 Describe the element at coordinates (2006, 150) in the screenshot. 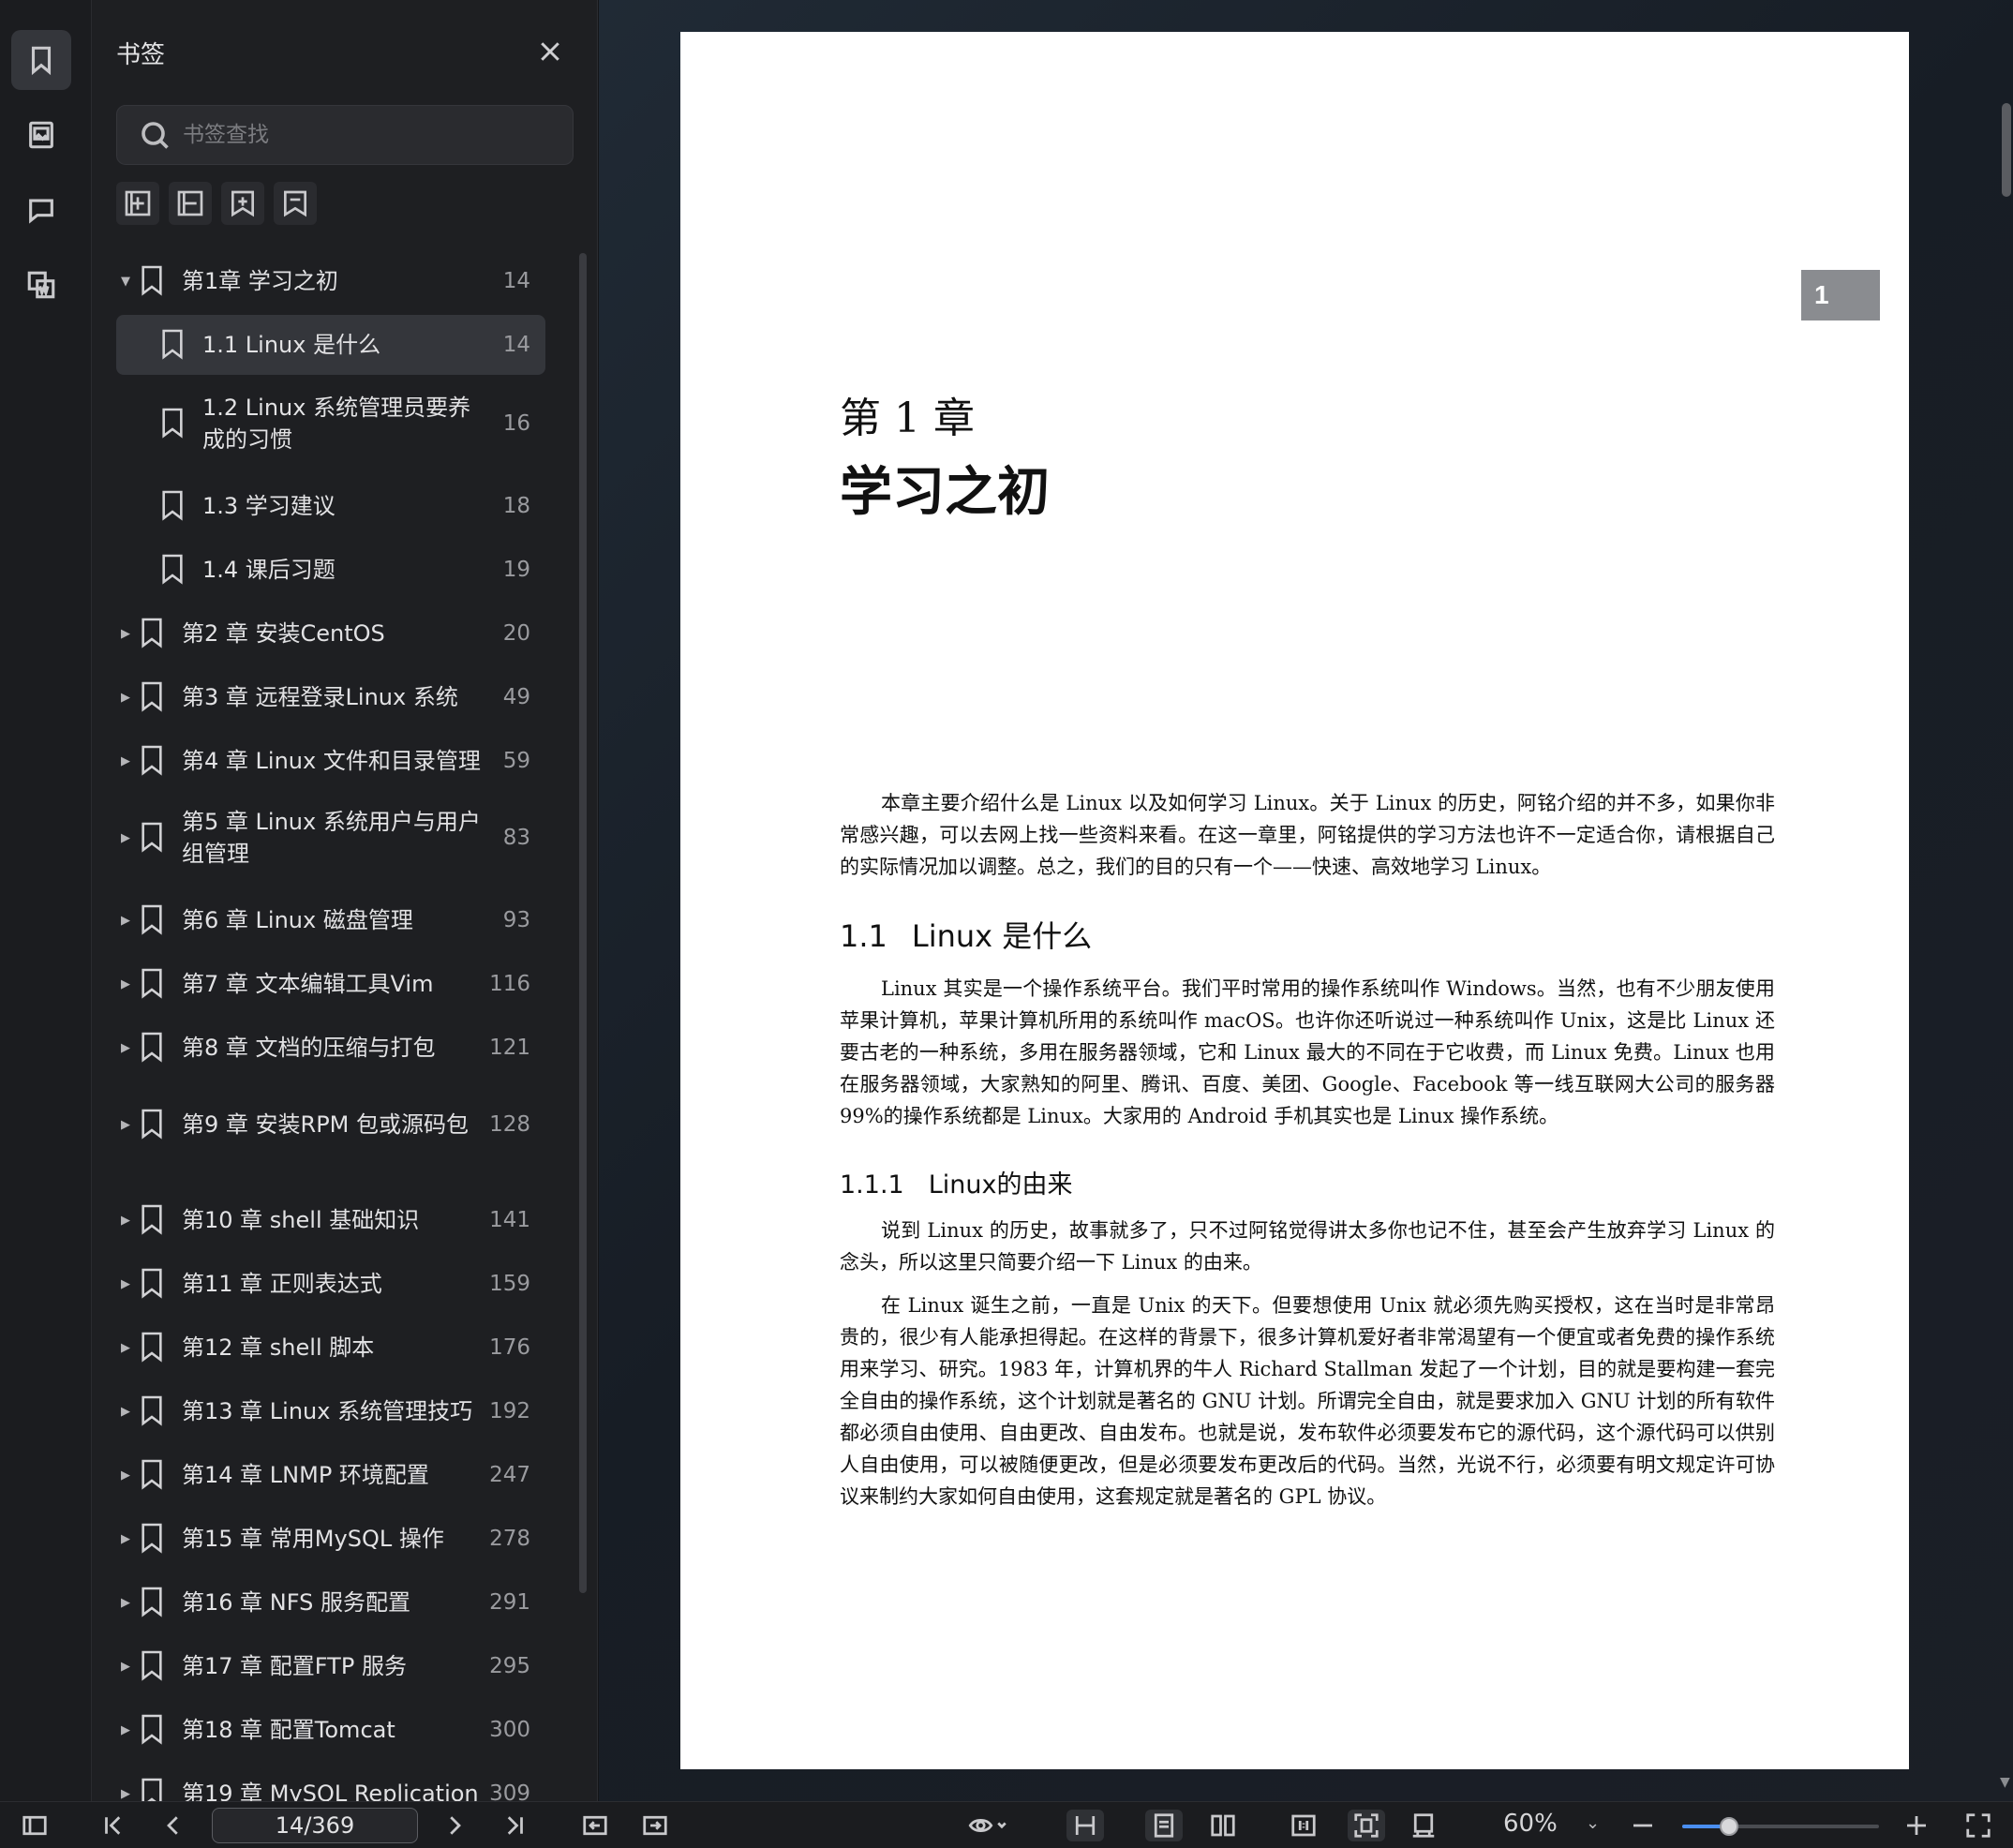

I see `document-scrollbar` at that location.